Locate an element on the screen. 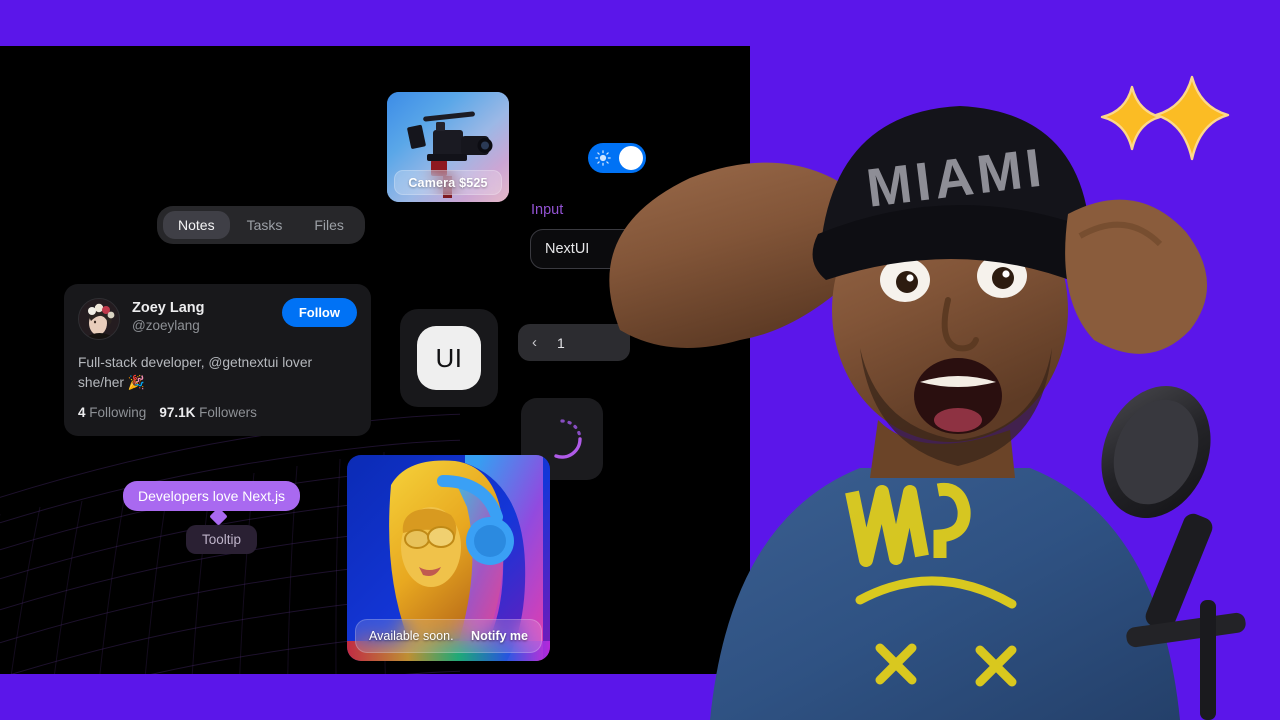 The height and width of the screenshot is (720, 1280). followers-label: Followers is located at coordinates (228, 412).